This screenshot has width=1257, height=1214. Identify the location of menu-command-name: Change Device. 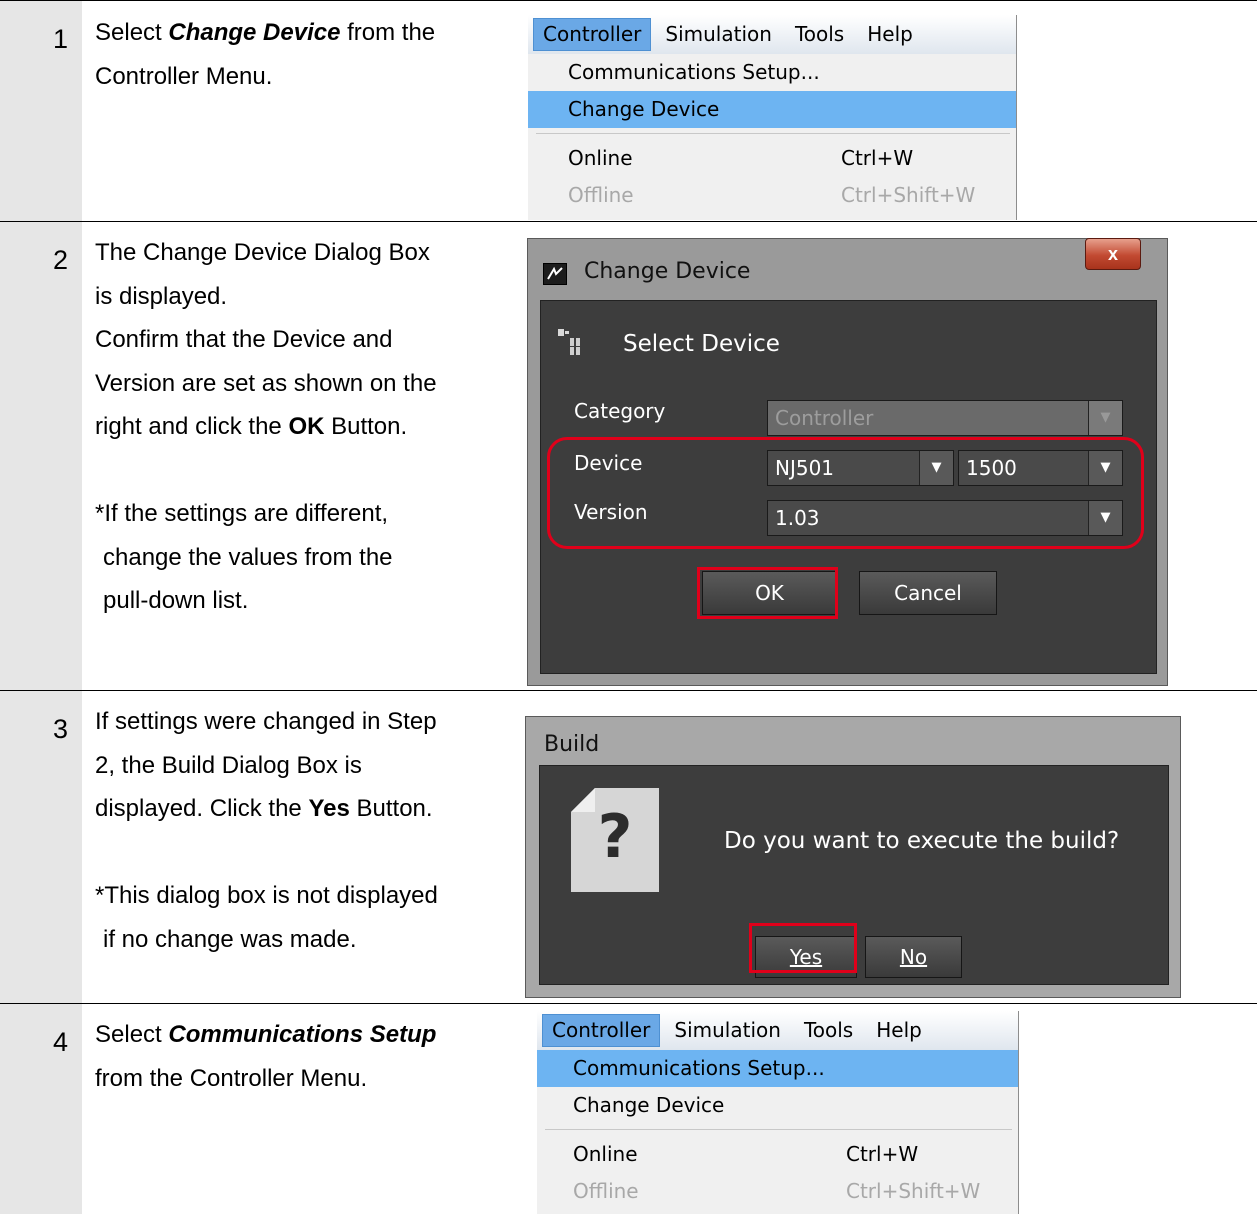
(254, 32).